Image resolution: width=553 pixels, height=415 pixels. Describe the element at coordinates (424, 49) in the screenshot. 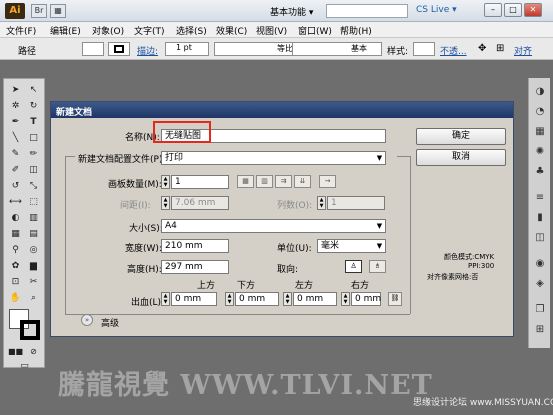

I see `graphic-style-swatch` at that location.